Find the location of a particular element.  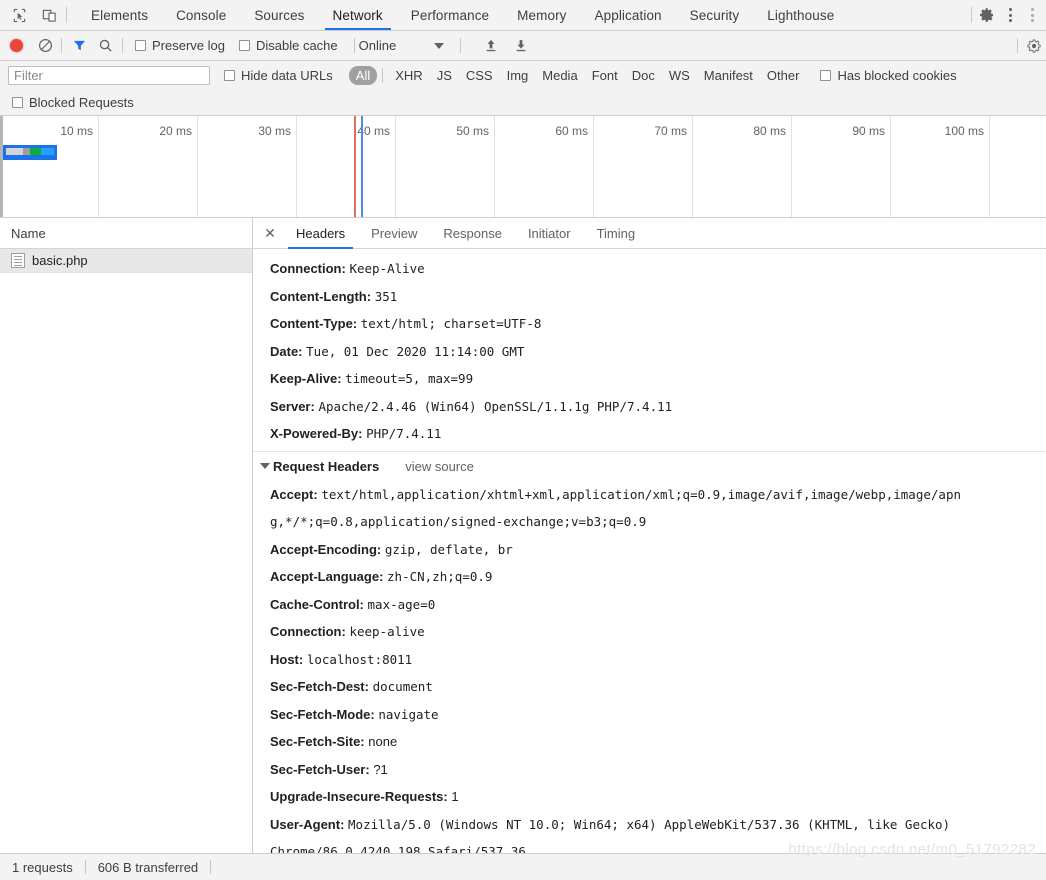

tab-headers: Headers is located at coordinates (320, 233).